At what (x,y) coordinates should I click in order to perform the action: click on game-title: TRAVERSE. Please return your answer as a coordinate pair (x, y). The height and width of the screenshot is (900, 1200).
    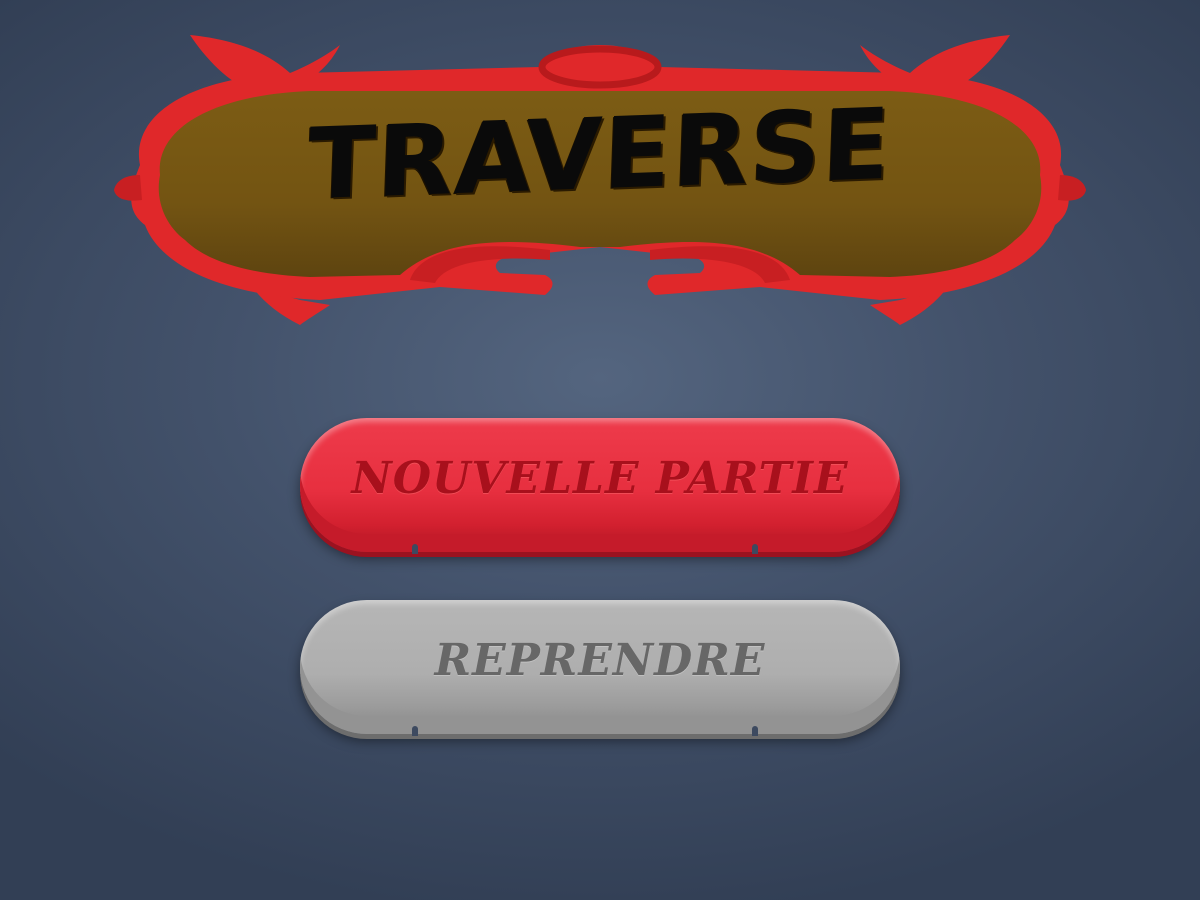
    Looking at the image, I should click on (600, 155).